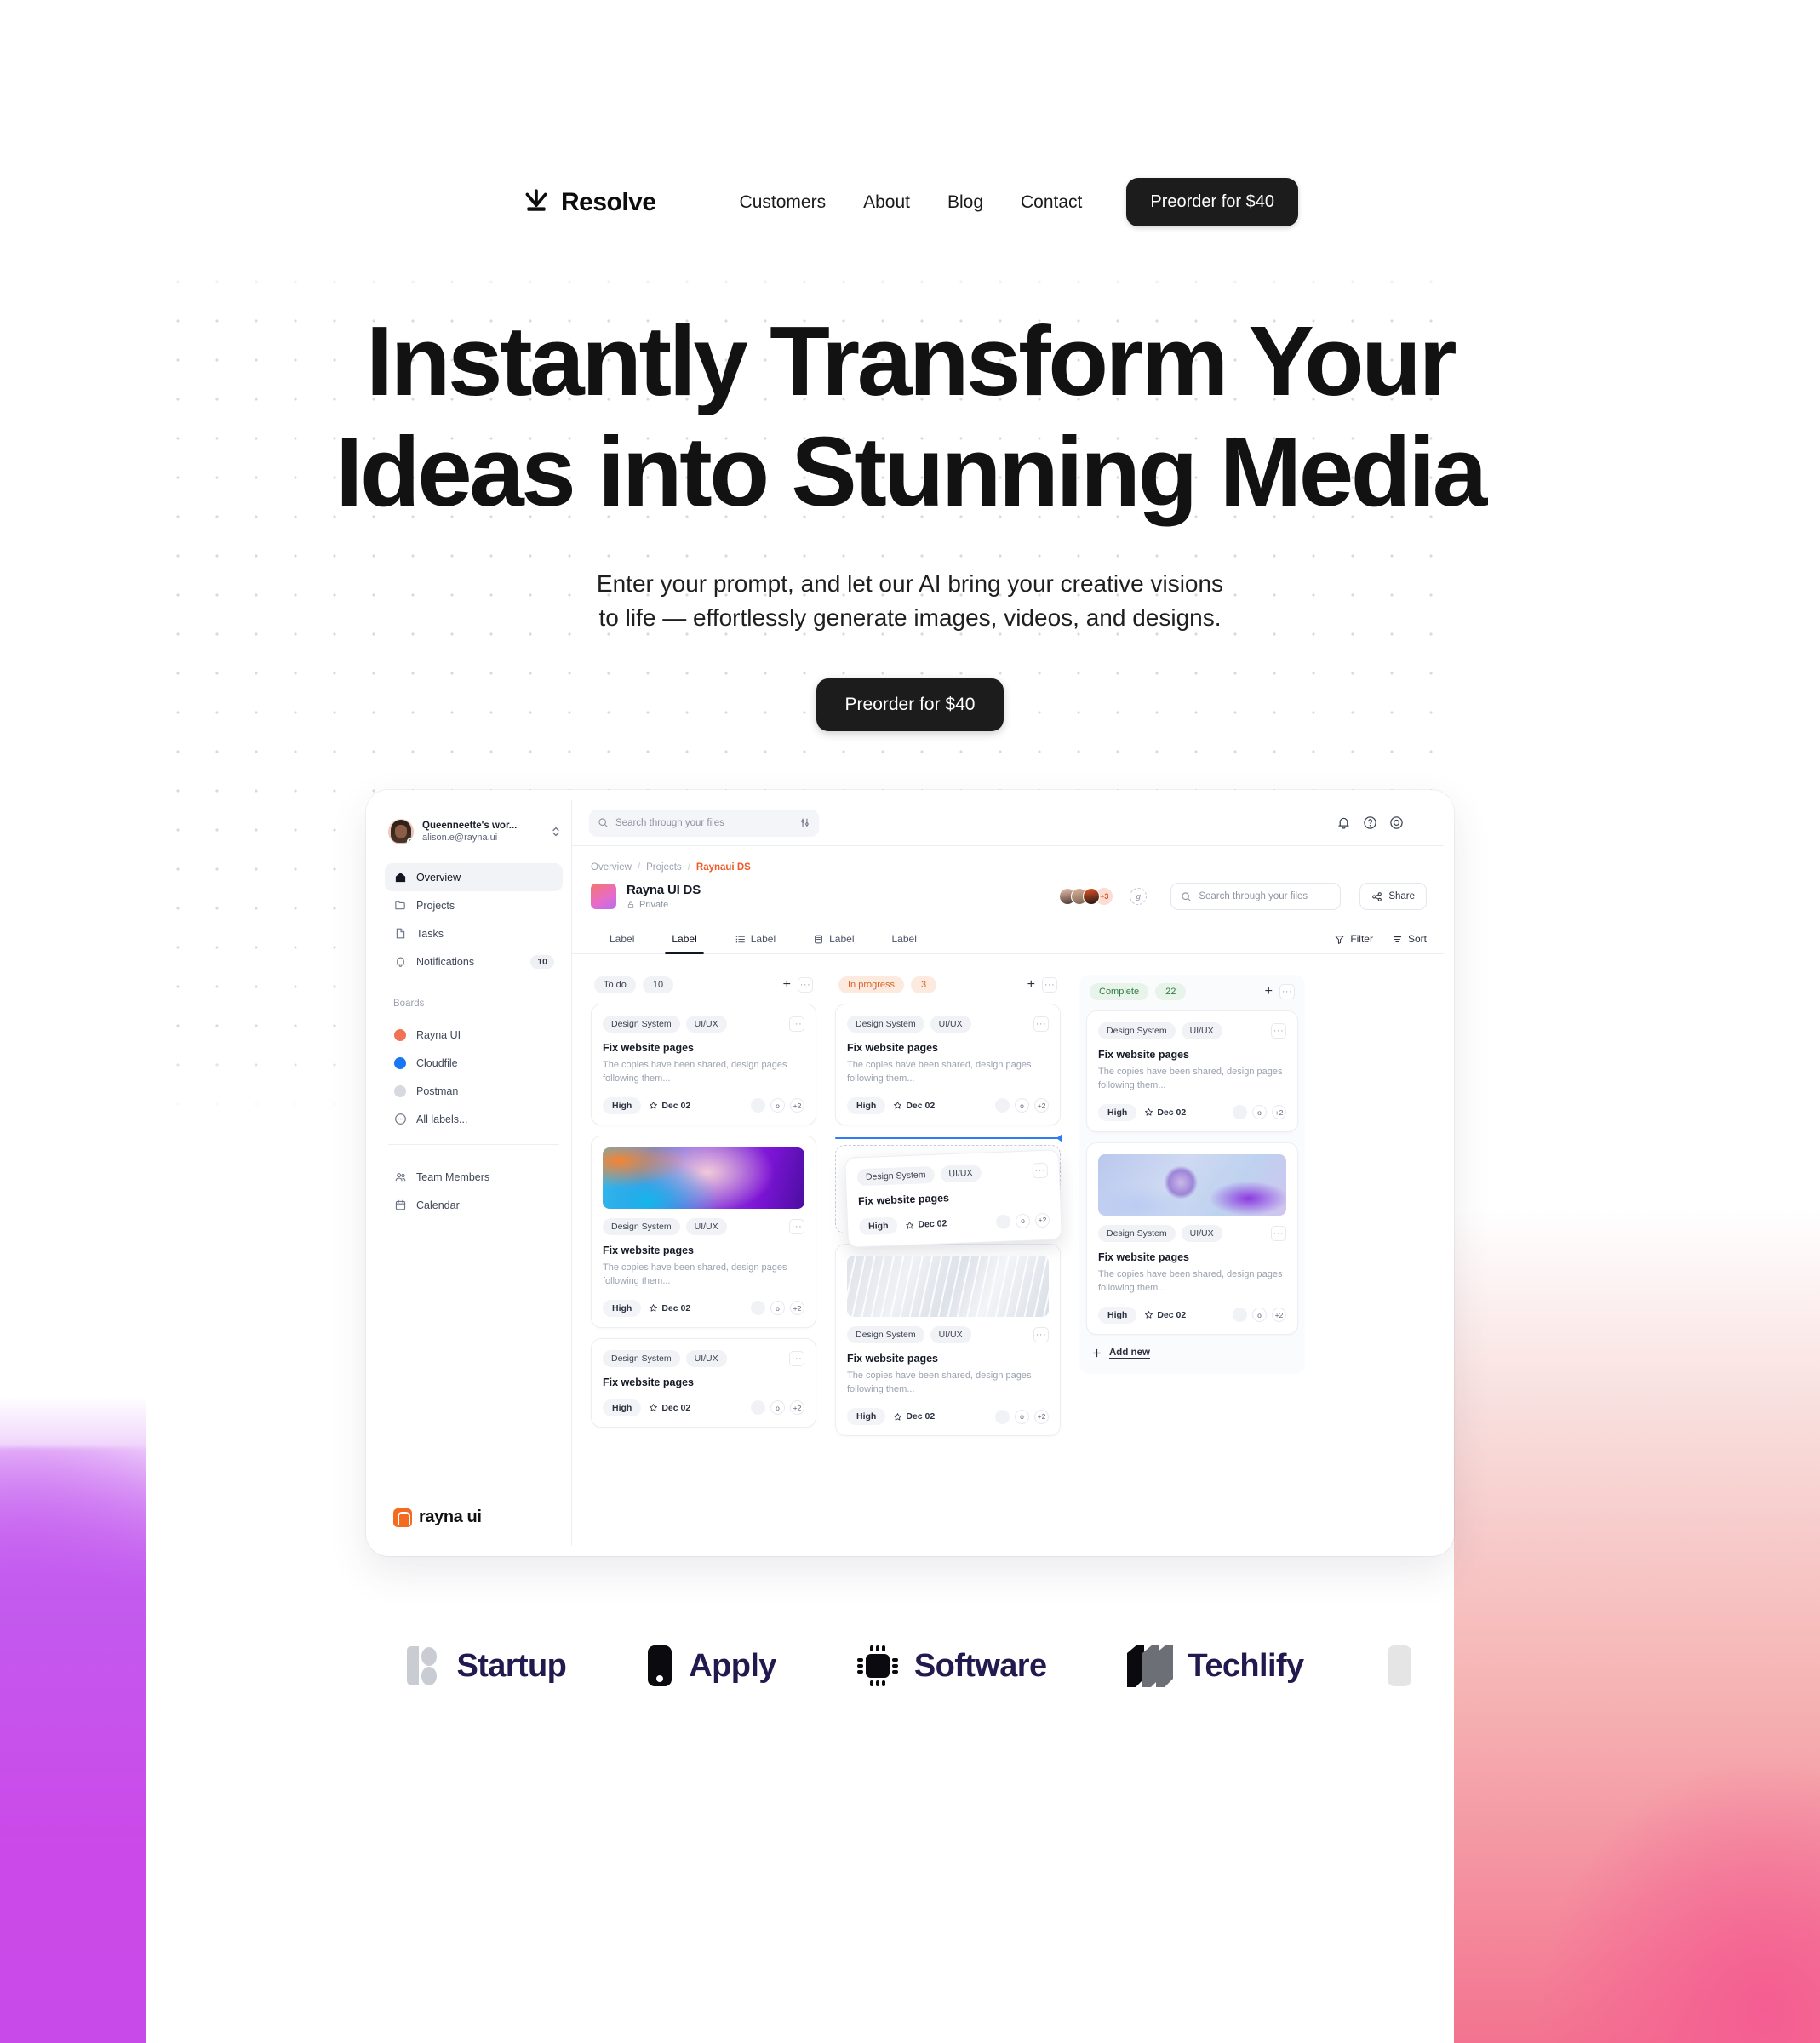 The image size is (1820, 2043). What do you see at coordinates (1192, 1354) in the screenshot?
I see `add-new-card-button: Add new` at bounding box center [1192, 1354].